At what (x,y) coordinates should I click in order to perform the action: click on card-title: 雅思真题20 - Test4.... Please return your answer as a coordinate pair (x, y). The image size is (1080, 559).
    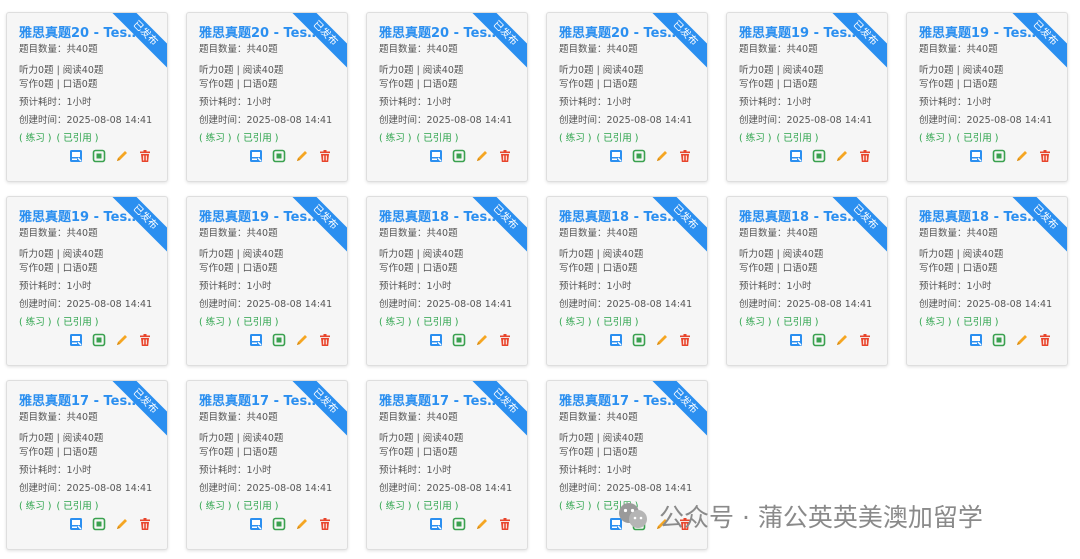
    Looking at the image, I should click on (81, 34).